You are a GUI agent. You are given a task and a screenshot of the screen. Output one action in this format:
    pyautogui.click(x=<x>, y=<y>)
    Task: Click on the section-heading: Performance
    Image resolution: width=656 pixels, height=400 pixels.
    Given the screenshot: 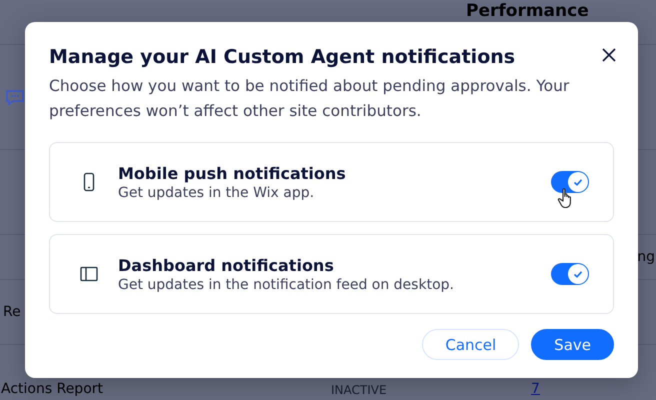 What is the action you would take?
    pyautogui.click(x=527, y=11)
    